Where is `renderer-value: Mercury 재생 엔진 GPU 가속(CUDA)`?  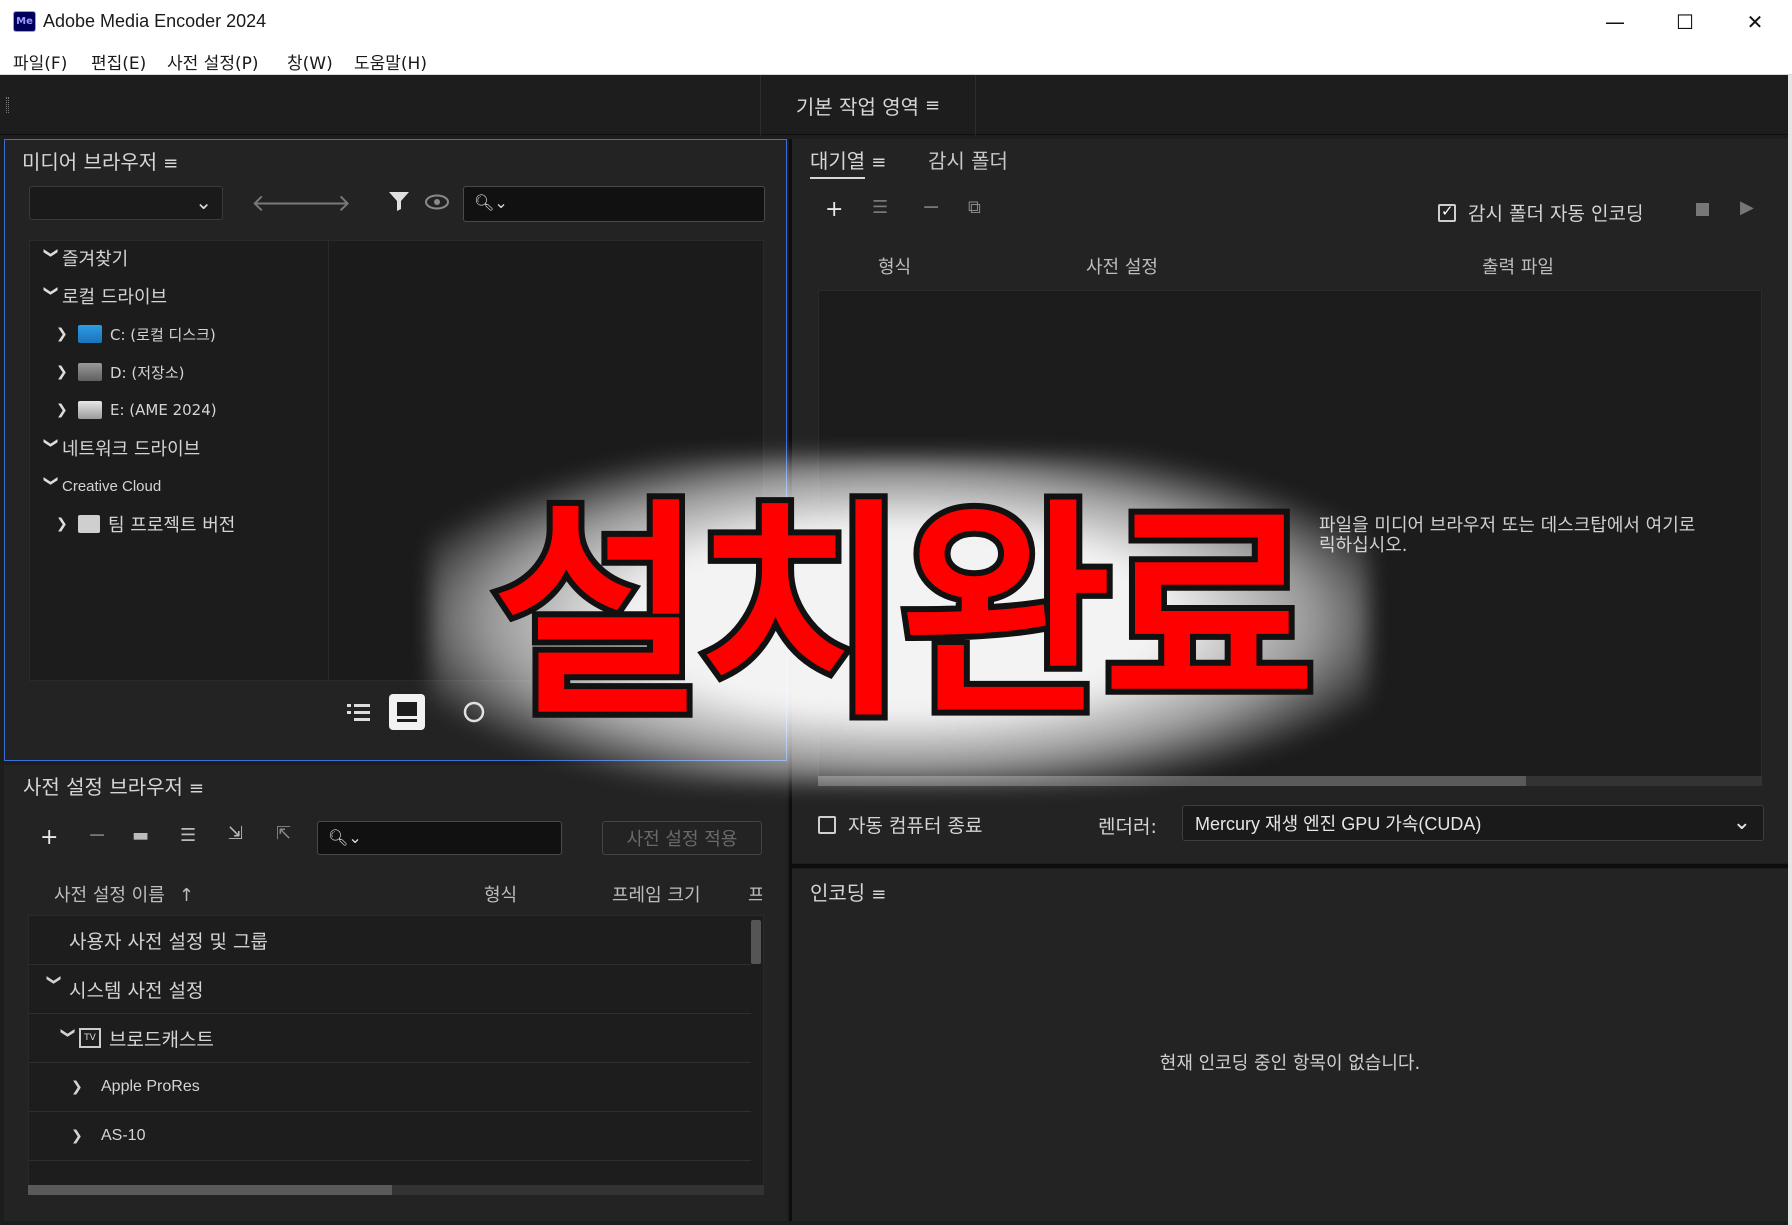 renderer-value: Mercury 재생 엔진 GPU 가속(CUDA) is located at coordinates (1338, 824).